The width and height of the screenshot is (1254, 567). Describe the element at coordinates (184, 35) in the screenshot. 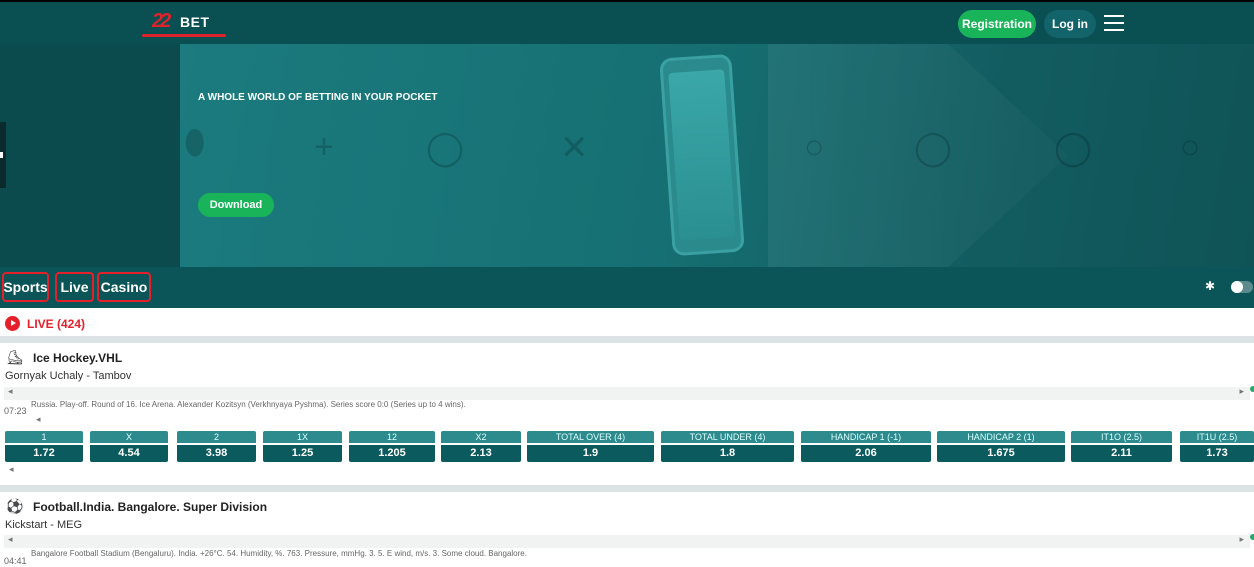

I see `logo-underline` at that location.